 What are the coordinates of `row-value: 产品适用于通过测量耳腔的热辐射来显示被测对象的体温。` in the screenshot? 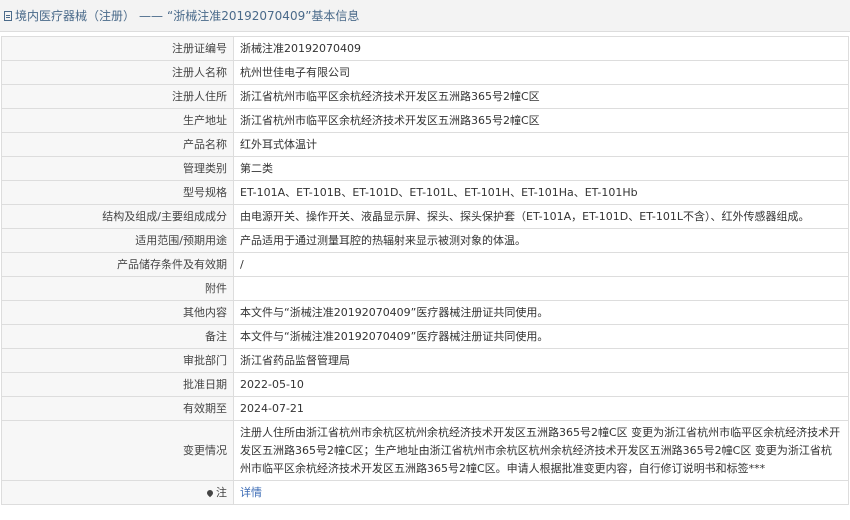 It's located at (541, 240).